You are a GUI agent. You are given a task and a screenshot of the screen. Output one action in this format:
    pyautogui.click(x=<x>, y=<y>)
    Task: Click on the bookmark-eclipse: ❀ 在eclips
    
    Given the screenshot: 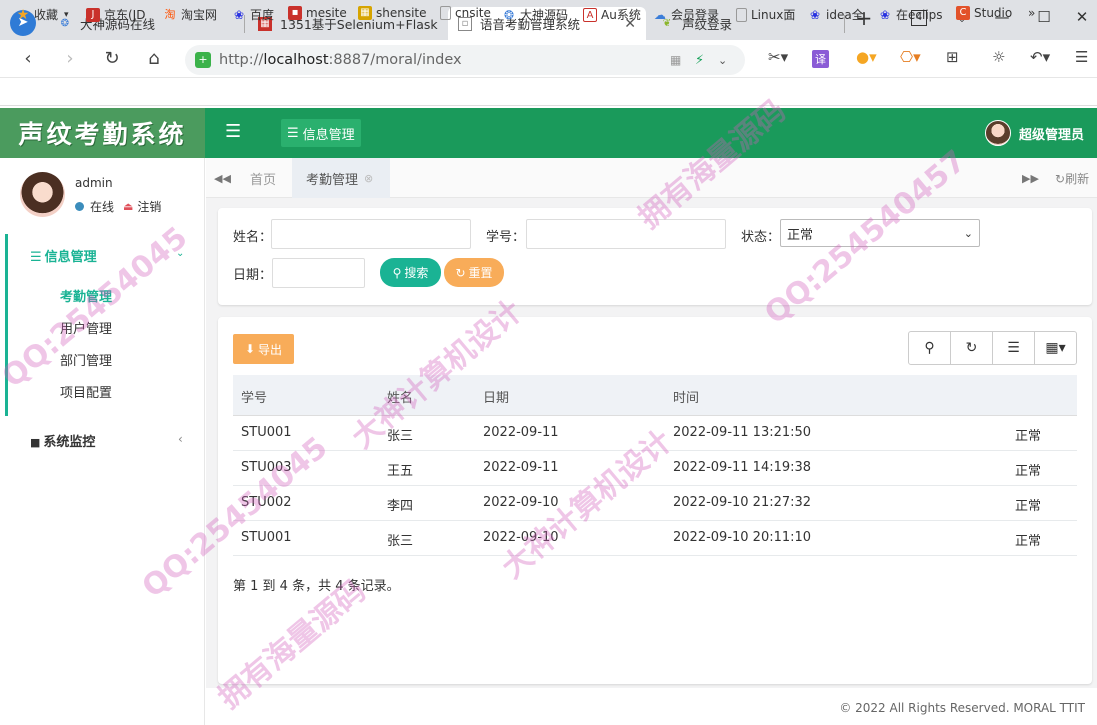 What is the action you would take?
    pyautogui.click(x=910, y=14)
    